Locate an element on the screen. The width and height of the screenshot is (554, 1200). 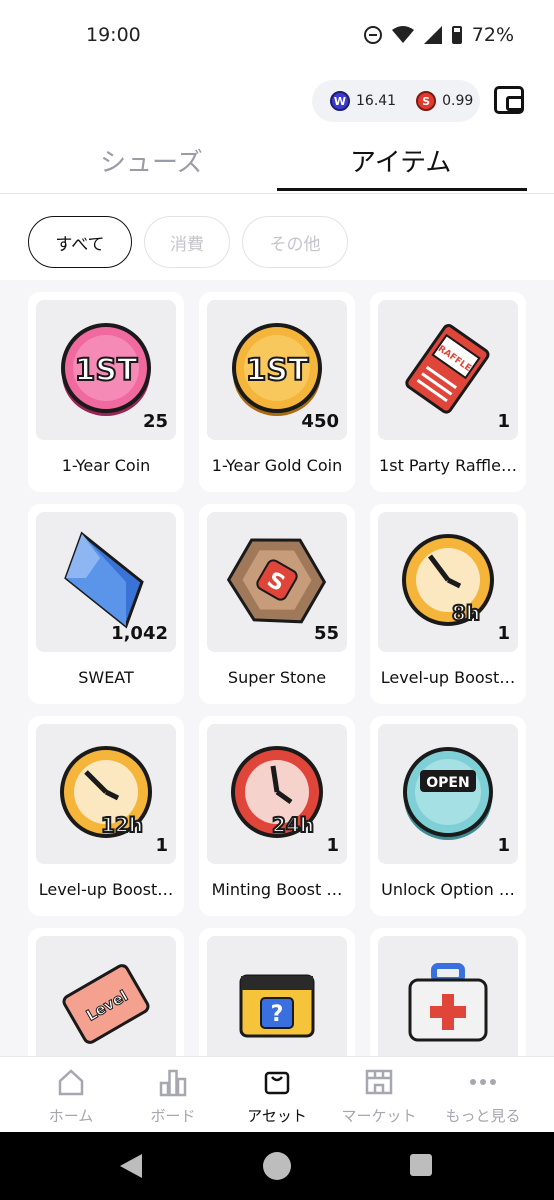
item-quantity: 450 is located at coordinates (320, 421).